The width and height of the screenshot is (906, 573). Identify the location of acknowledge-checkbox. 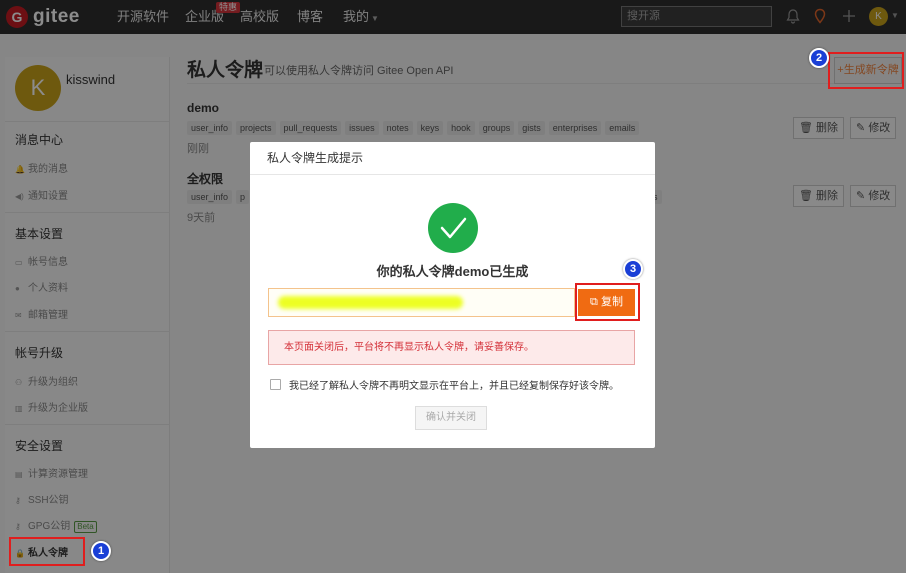
(275, 384).